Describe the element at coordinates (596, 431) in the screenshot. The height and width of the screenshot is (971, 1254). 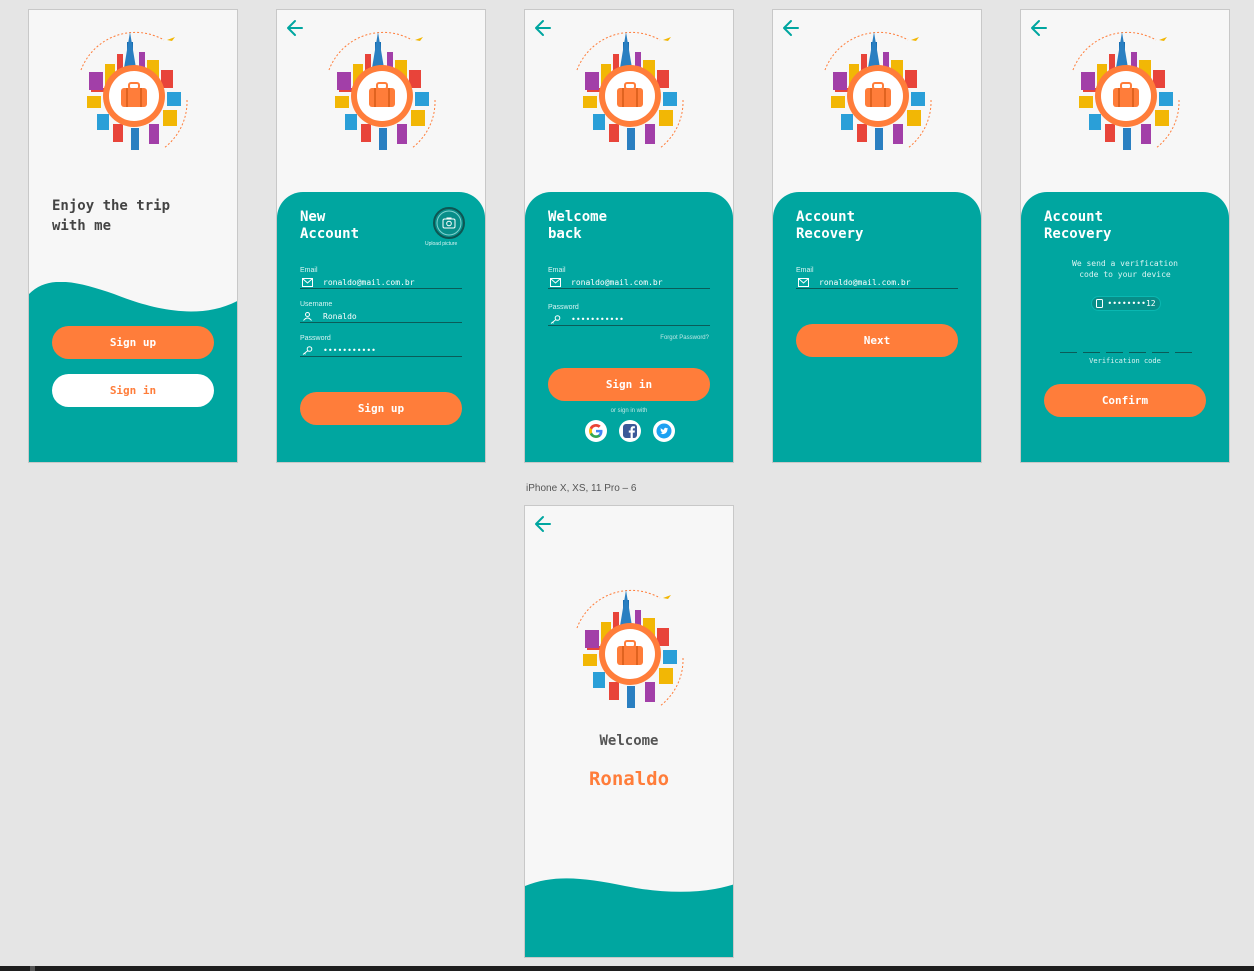
I see `google-icon` at that location.